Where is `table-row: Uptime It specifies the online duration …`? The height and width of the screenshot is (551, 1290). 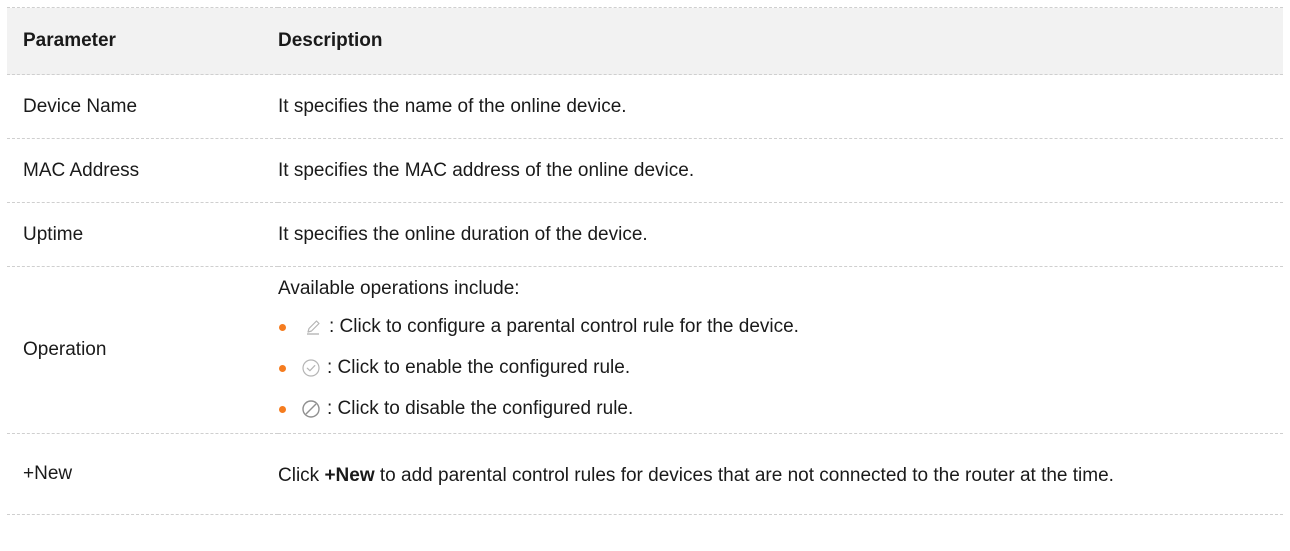
table-row: Uptime It specifies the online duration … is located at coordinates (645, 234).